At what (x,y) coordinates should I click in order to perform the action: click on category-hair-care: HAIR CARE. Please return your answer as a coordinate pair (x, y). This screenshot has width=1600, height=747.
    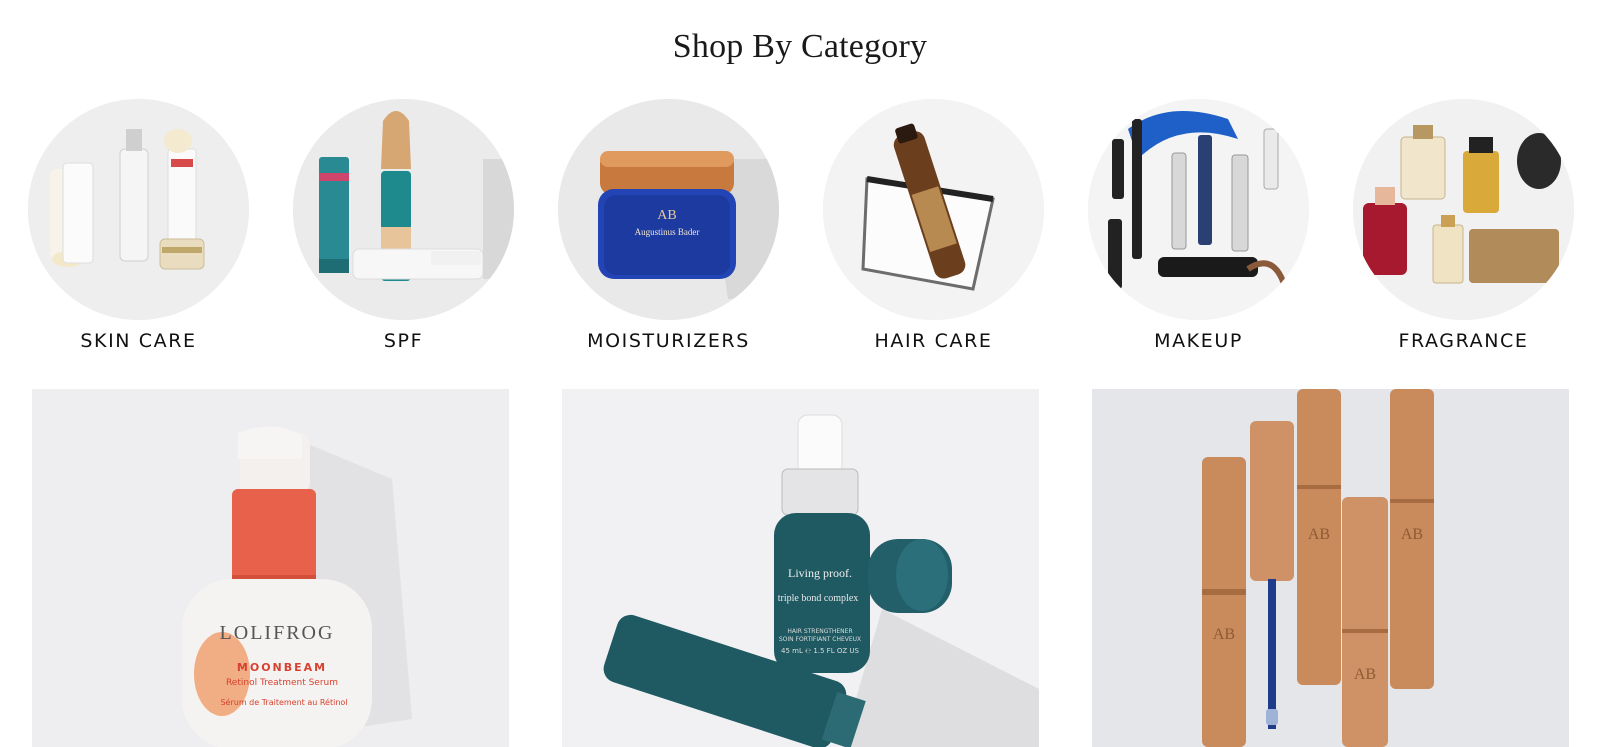
    Looking at the image, I should click on (933, 225).